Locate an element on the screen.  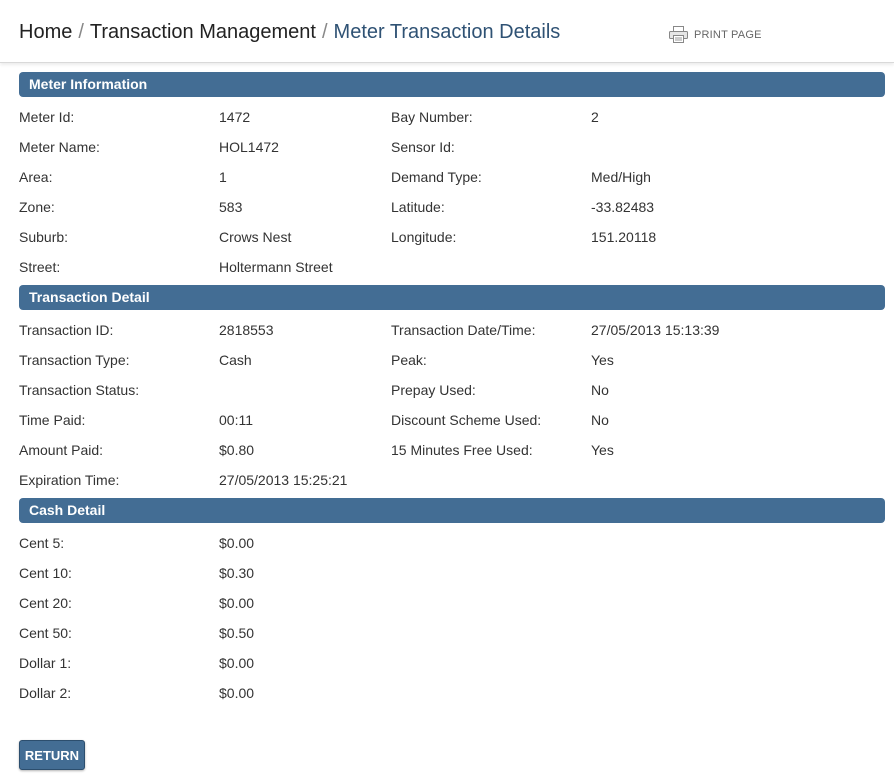
field-label: Bay Number: is located at coordinates (432, 117).